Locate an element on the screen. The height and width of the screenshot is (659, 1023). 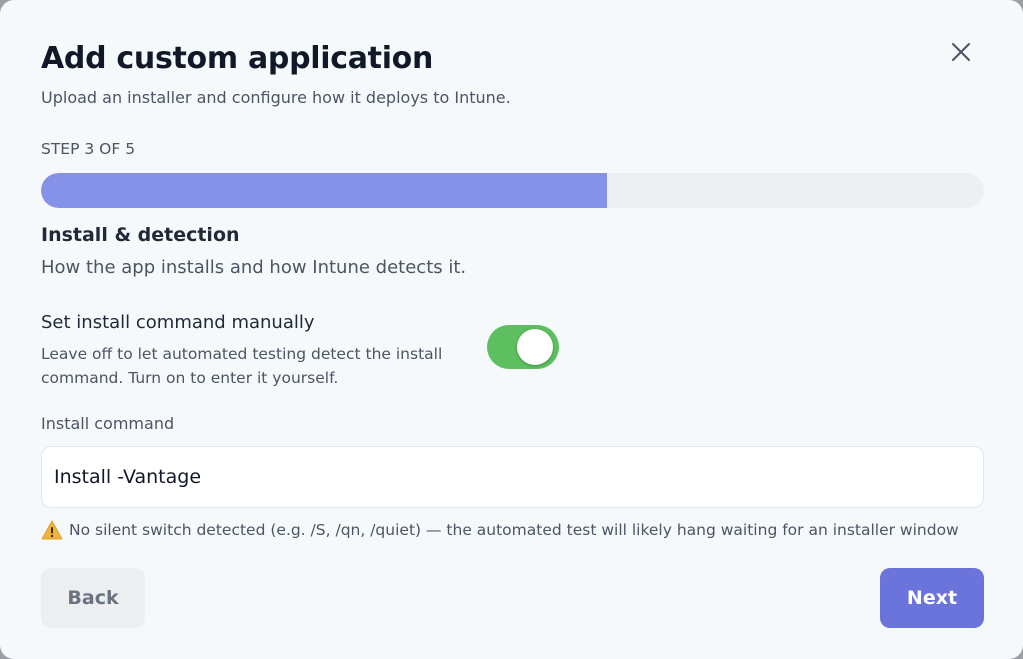
toggle-knob is located at coordinates (535, 347).